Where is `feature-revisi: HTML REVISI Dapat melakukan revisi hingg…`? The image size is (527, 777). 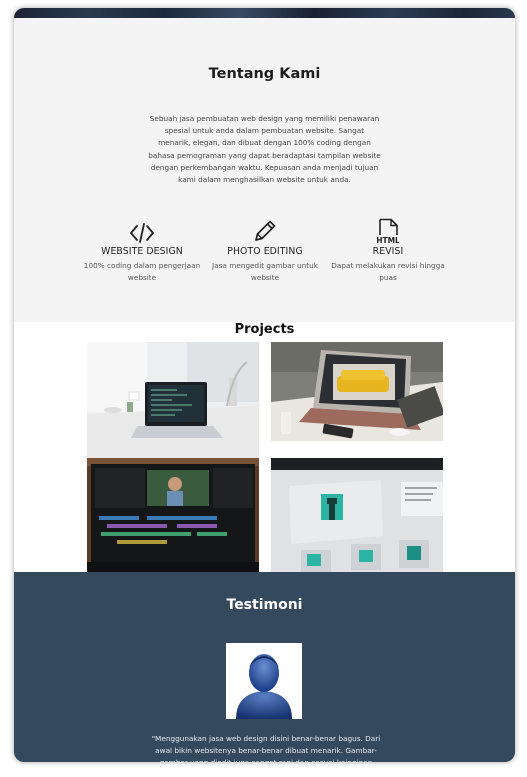 feature-revisi: HTML REVISI Dapat melakukan revisi hingg… is located at coordinates (388, 251).